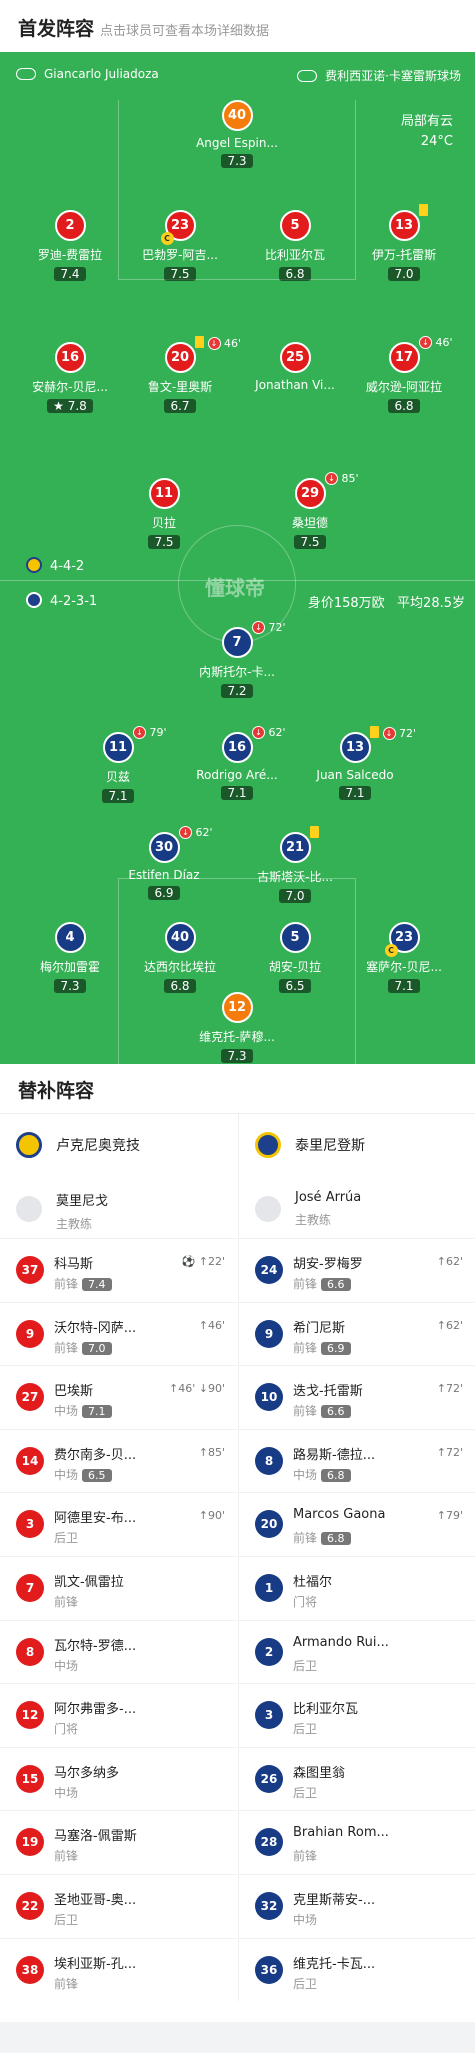 This screenshot has height=2053, width=475. What do you see at coordinates (404, 406) in the screenshot?
I see `player-rating: 6.8` at bounding box center [404, 406].